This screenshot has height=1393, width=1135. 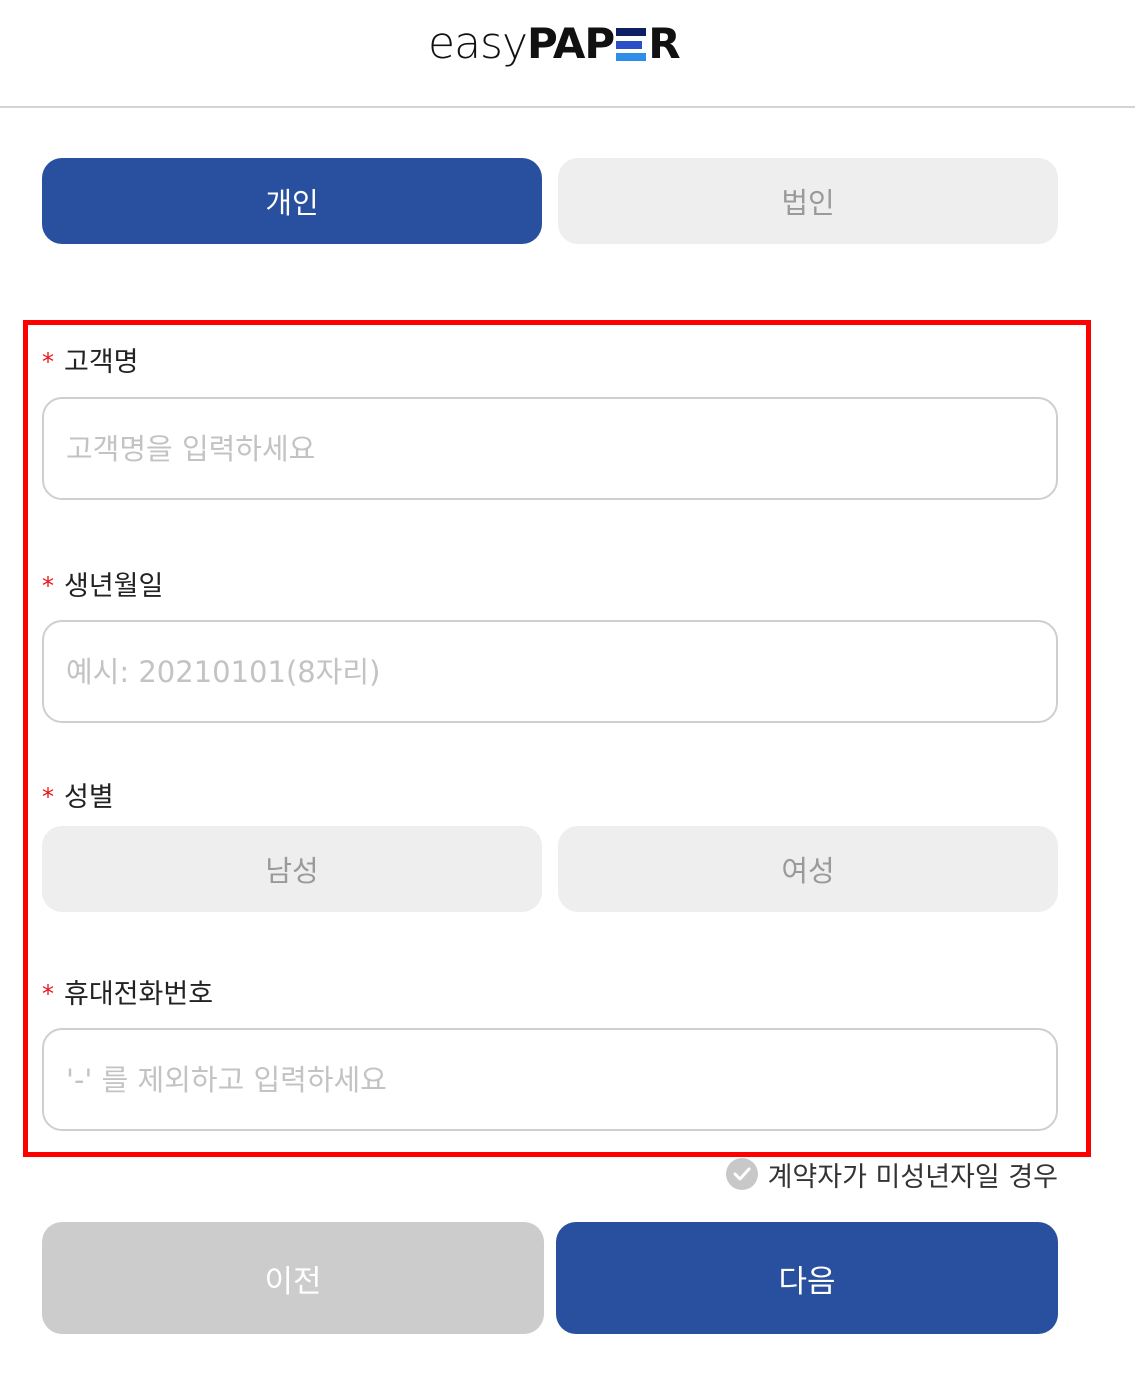 I want to click on header: easy PAP R, so click(x=567, y=54).